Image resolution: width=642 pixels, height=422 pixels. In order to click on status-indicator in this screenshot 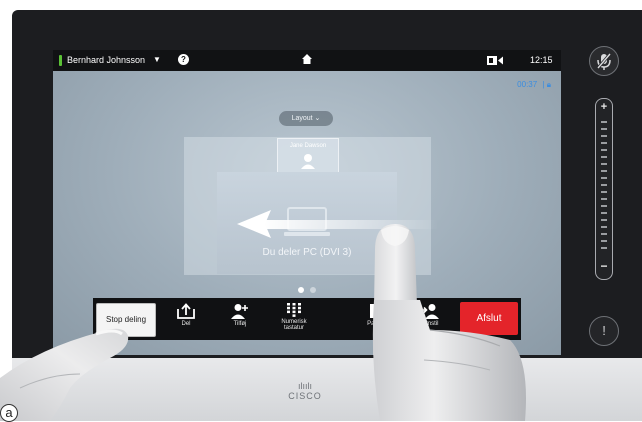, I will do `click(60, 60)`.